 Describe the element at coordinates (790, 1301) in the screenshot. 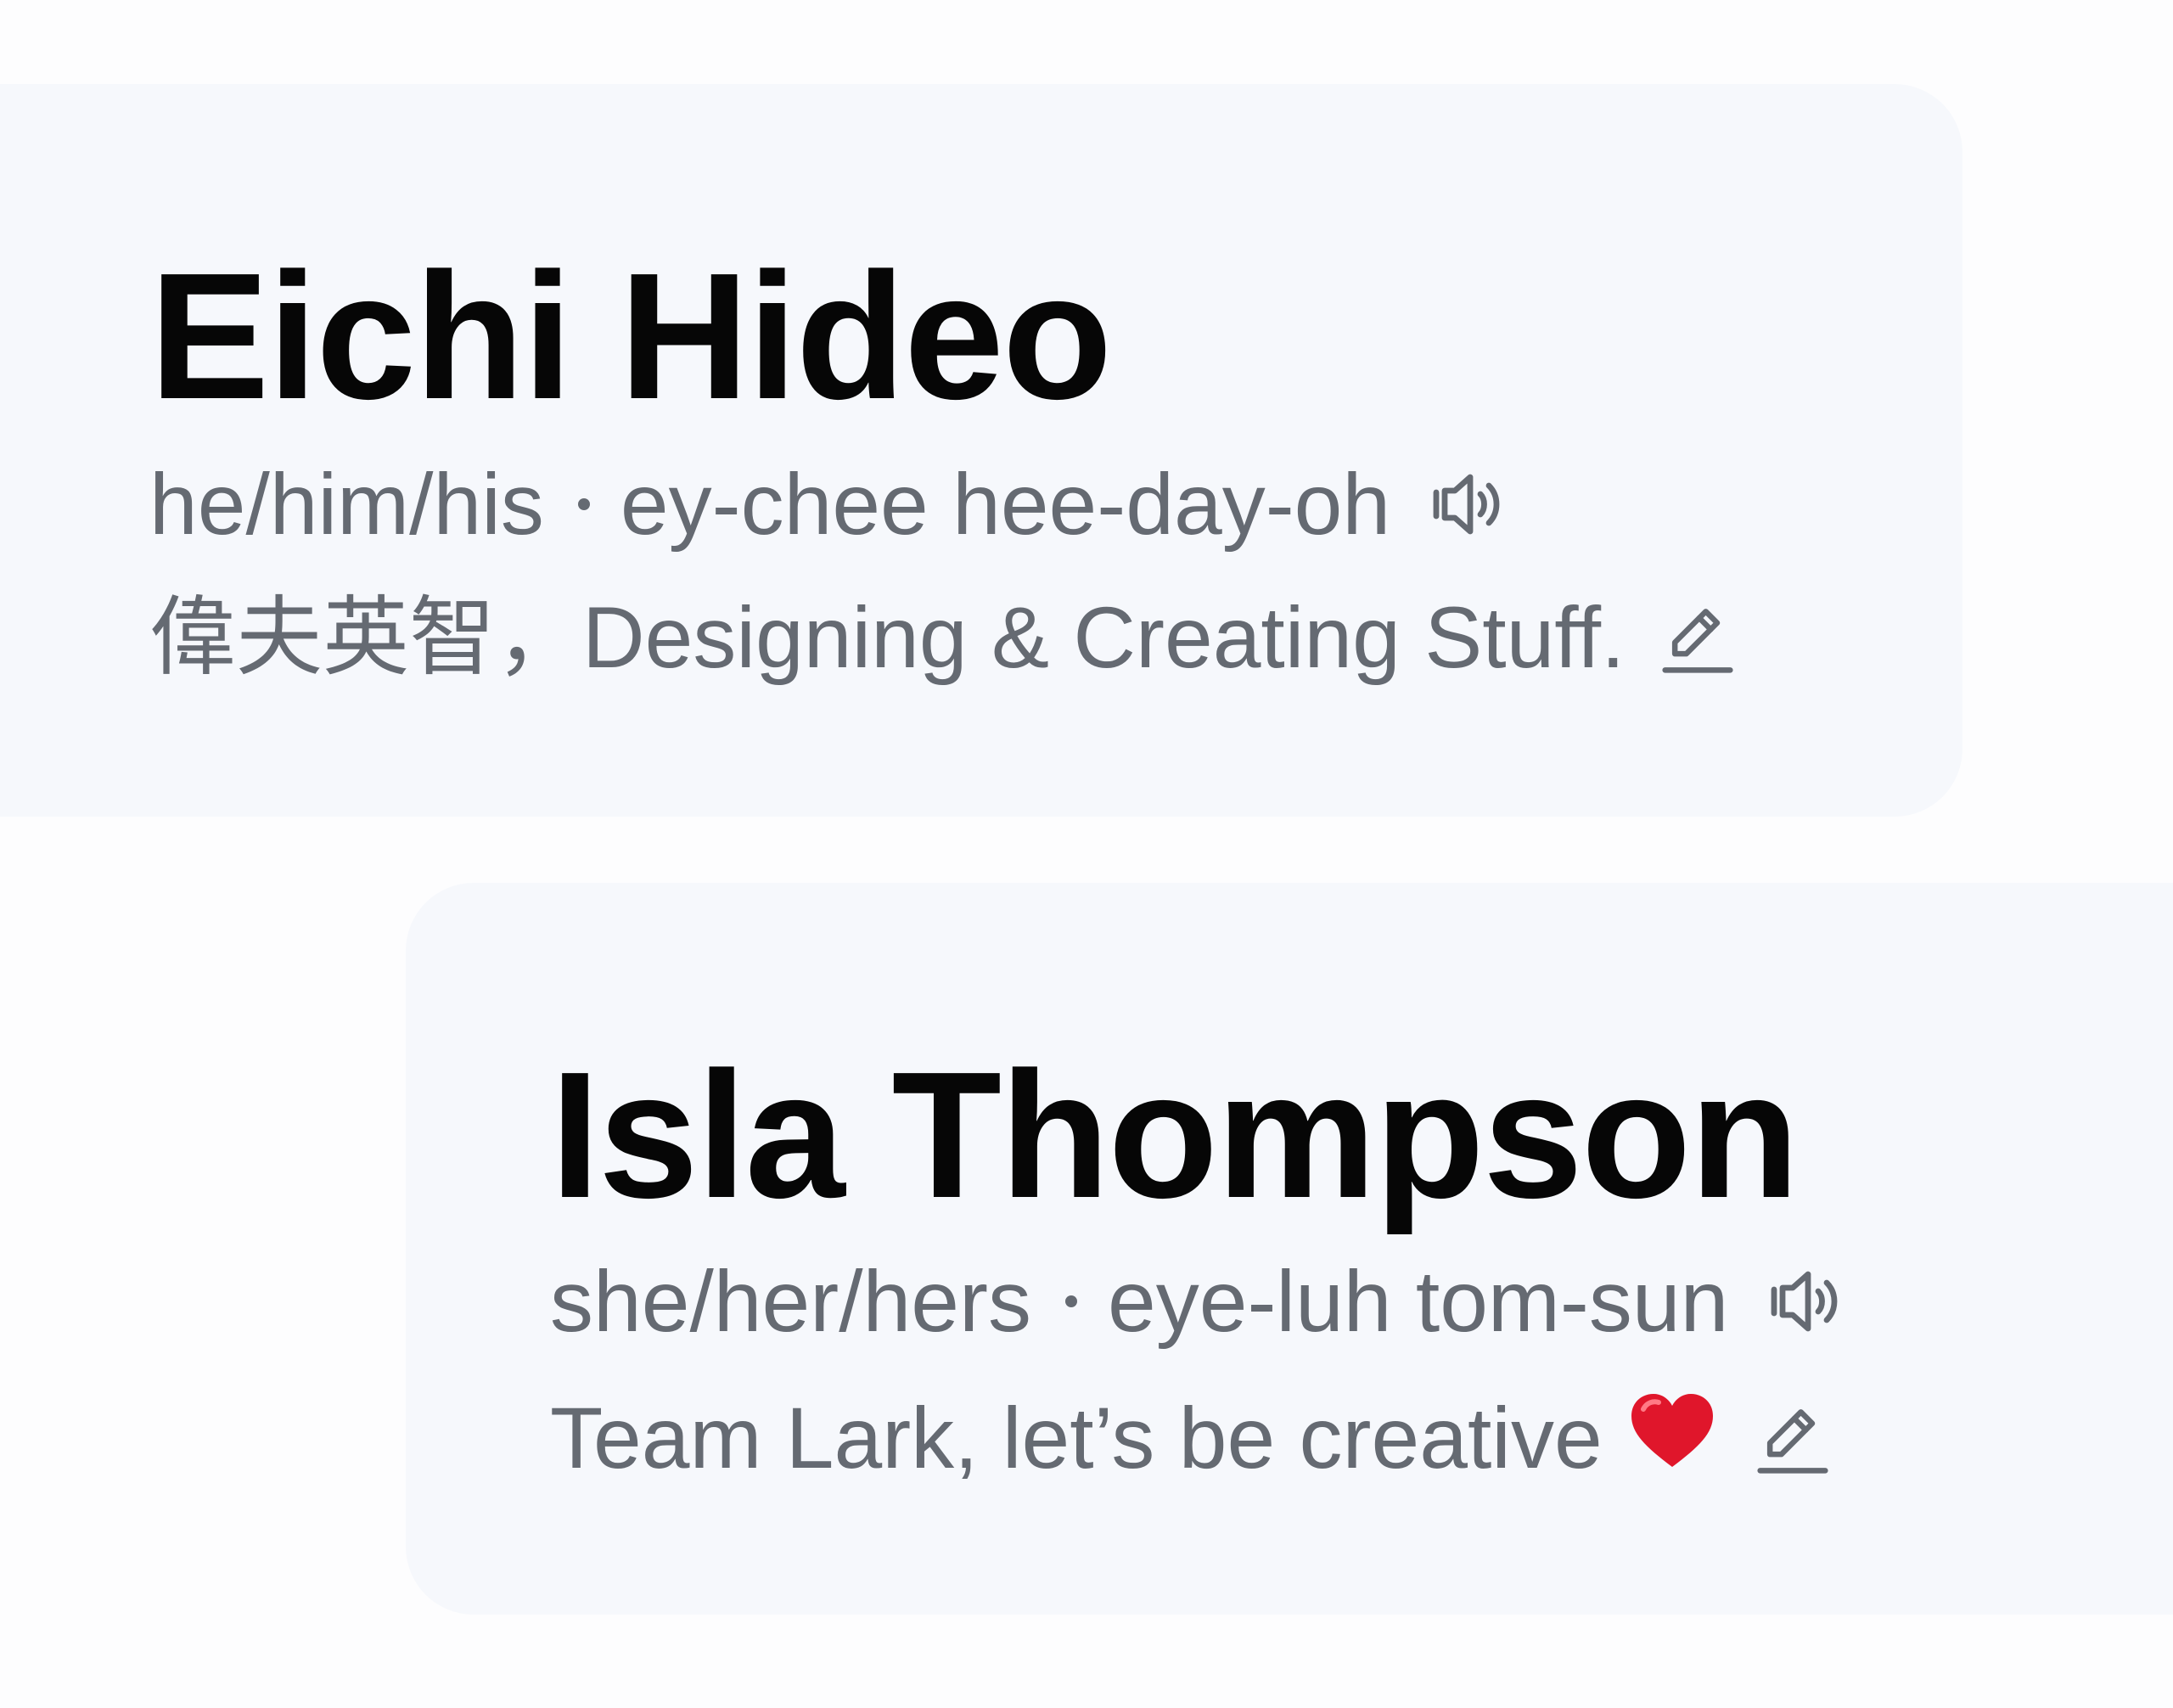

I see `pronouns-text: she/her/hers` at that location.